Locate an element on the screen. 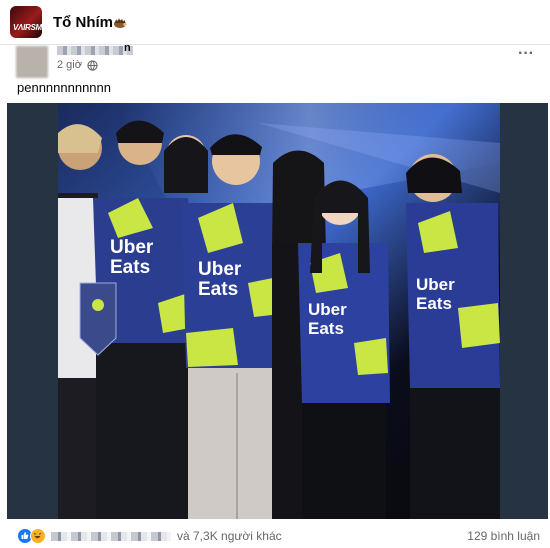  jersey-text-3: Uber is located at coordinates (327, 309).